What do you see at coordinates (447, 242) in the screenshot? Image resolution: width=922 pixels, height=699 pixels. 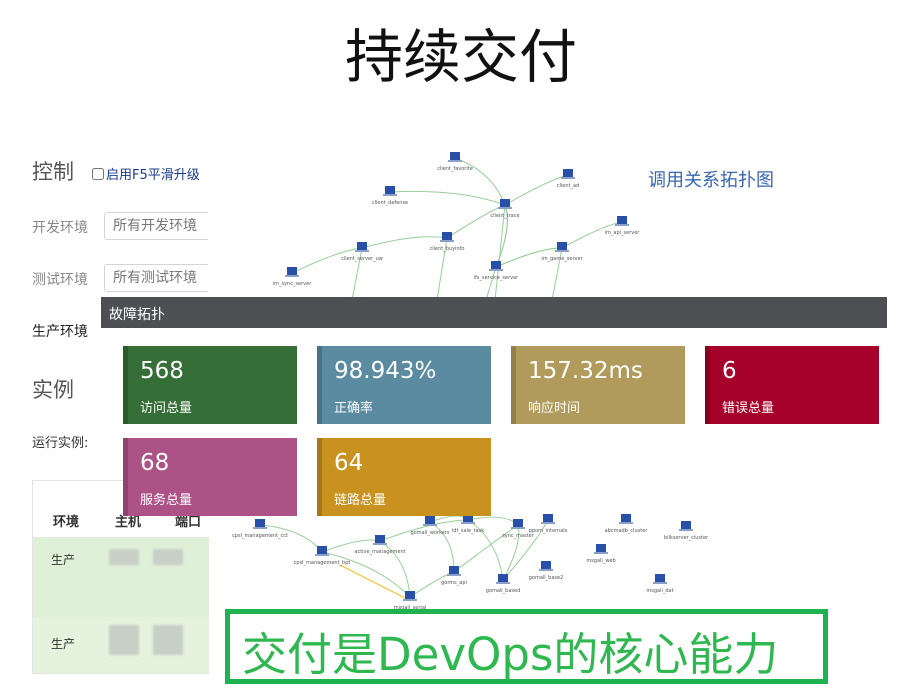 I see `topology-node: client_buyinfo` at bounding box center [447, 242].